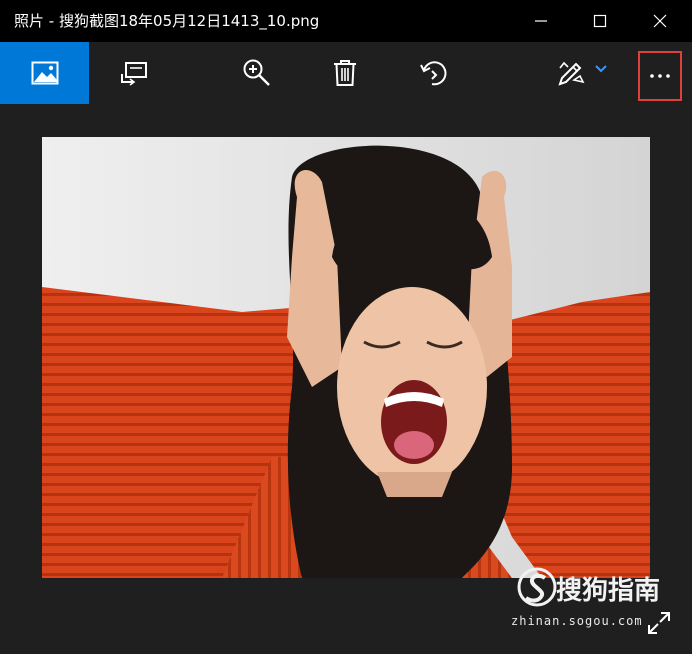 This screenshot has height=654, width=692. I want to click on toolbar, so click(346, 73).